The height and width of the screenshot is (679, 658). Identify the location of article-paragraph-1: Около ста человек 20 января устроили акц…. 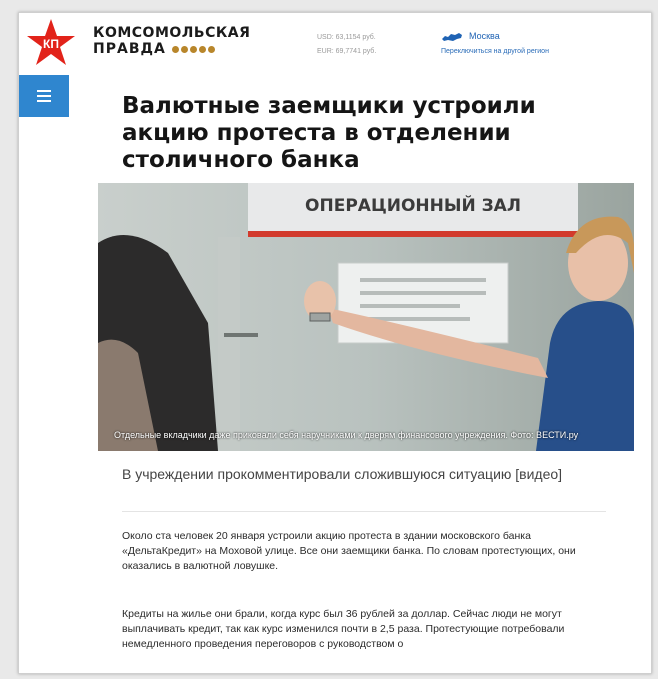
(349, 551).